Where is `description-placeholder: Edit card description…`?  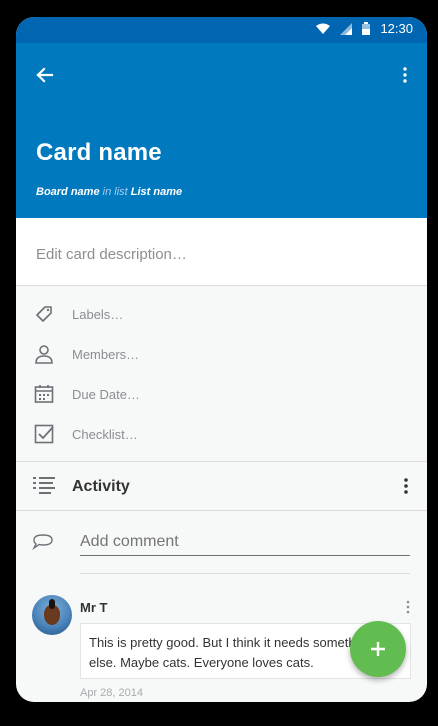
description-placeholder: Edit card description… is located at coordinates (111, 254).